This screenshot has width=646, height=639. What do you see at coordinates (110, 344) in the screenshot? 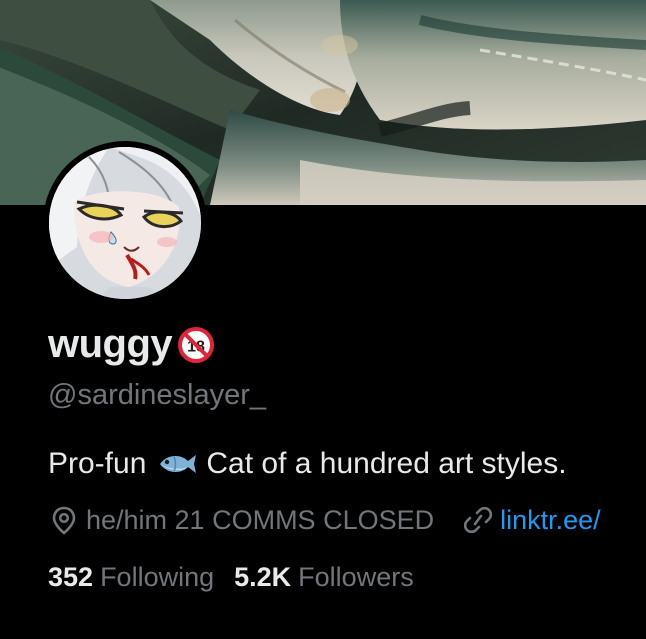
I see `display-name-text: wuggy` at bounding box center [110, 344].